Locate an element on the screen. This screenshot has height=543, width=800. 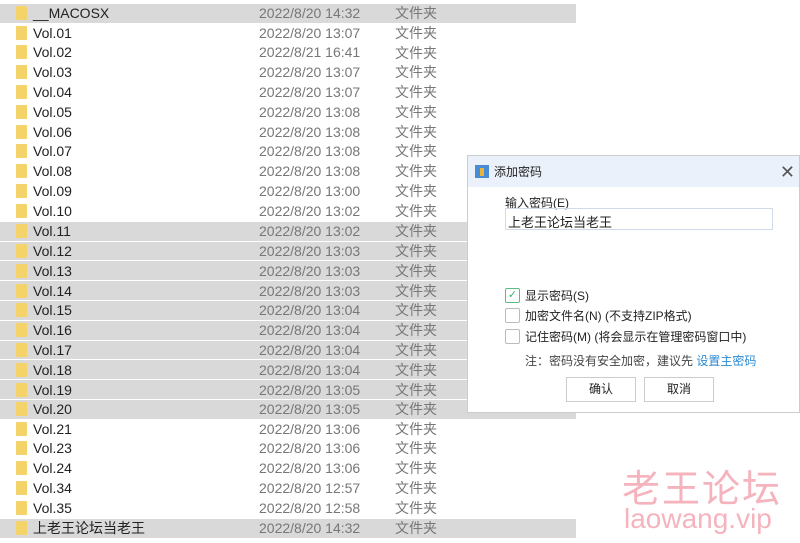
file-name: Vol.15 is located at coordinates (52, 310).